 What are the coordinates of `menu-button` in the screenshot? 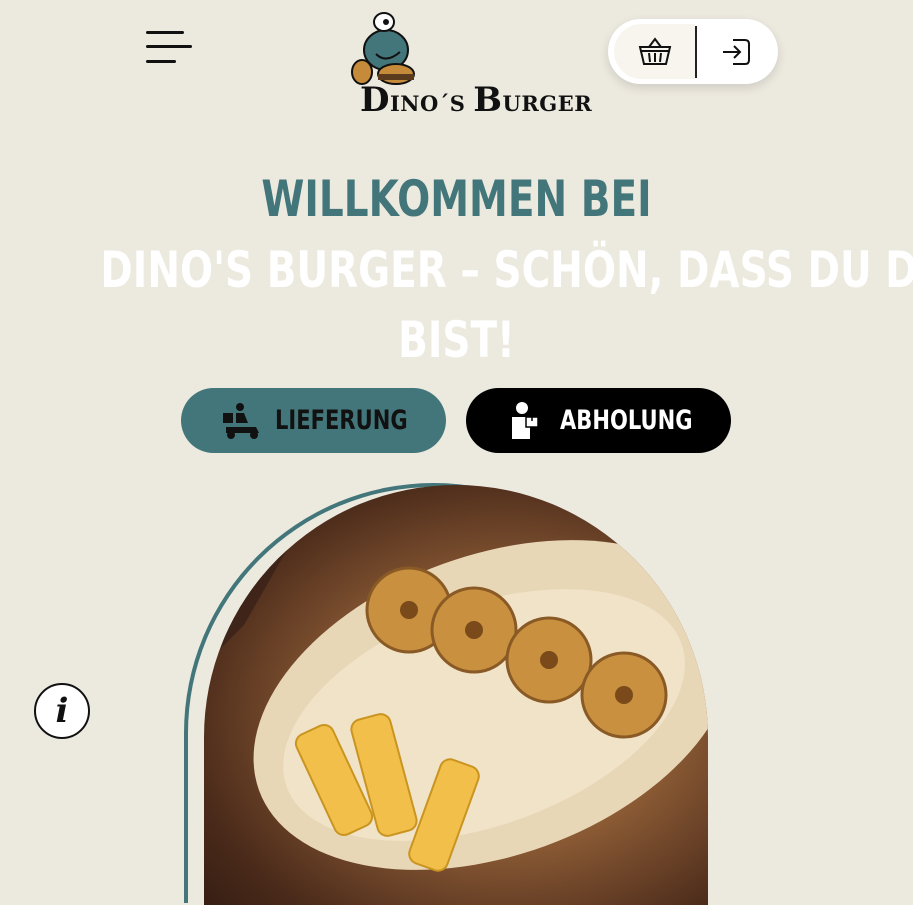 It's located at (170, 48).